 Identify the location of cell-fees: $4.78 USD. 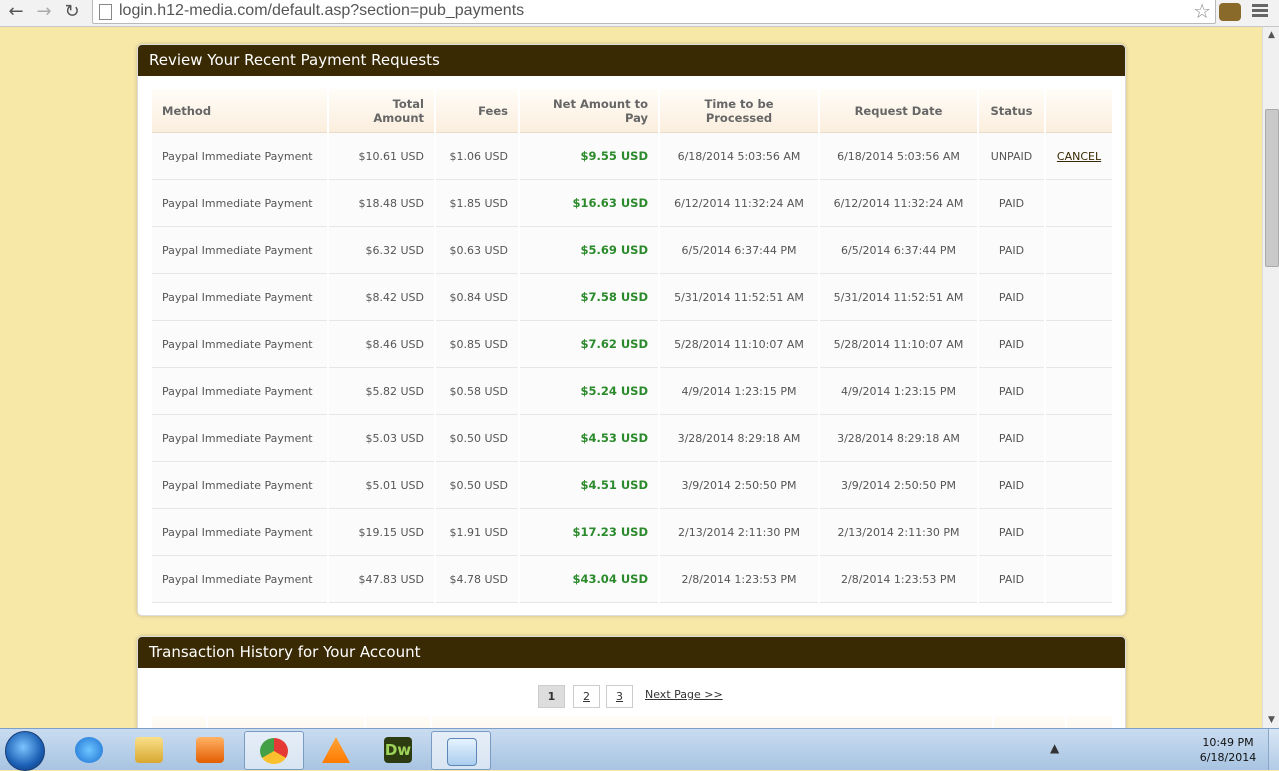
(477, 579).